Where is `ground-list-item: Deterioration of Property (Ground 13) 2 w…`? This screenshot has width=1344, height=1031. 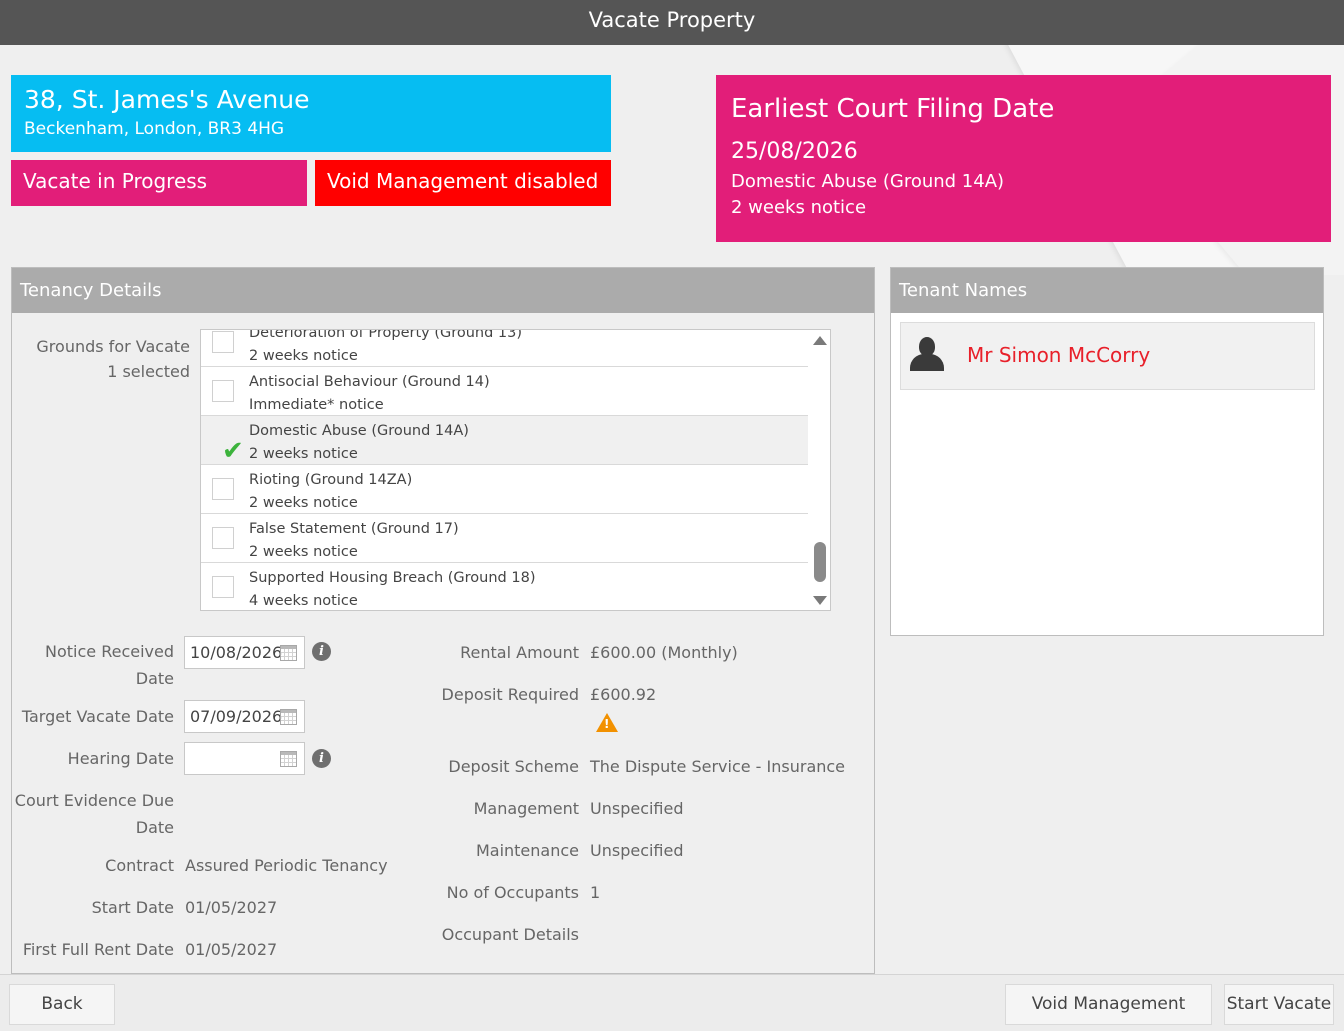
ground-list-item: Deterioration of Property (Ground 13) 2 w… is located at coordinates (504, 348).